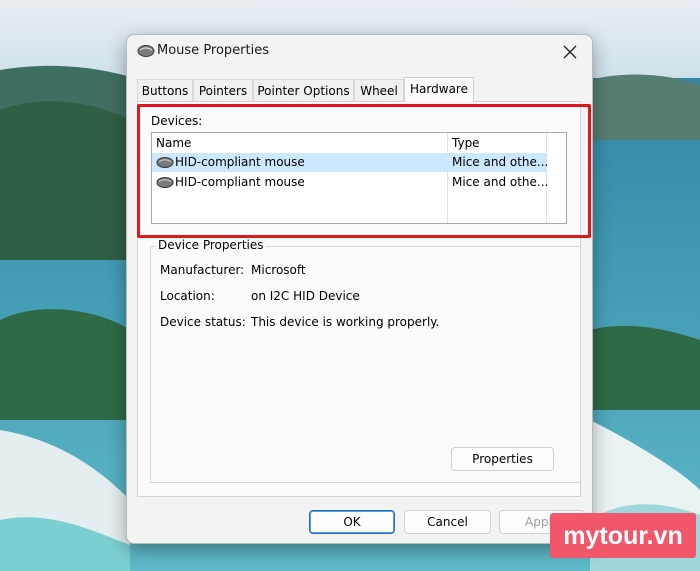 Image resolution: width=700 pixels, height=571 pixels. I want to click on mytour-logo: mytour.vn, so click(622, 536).